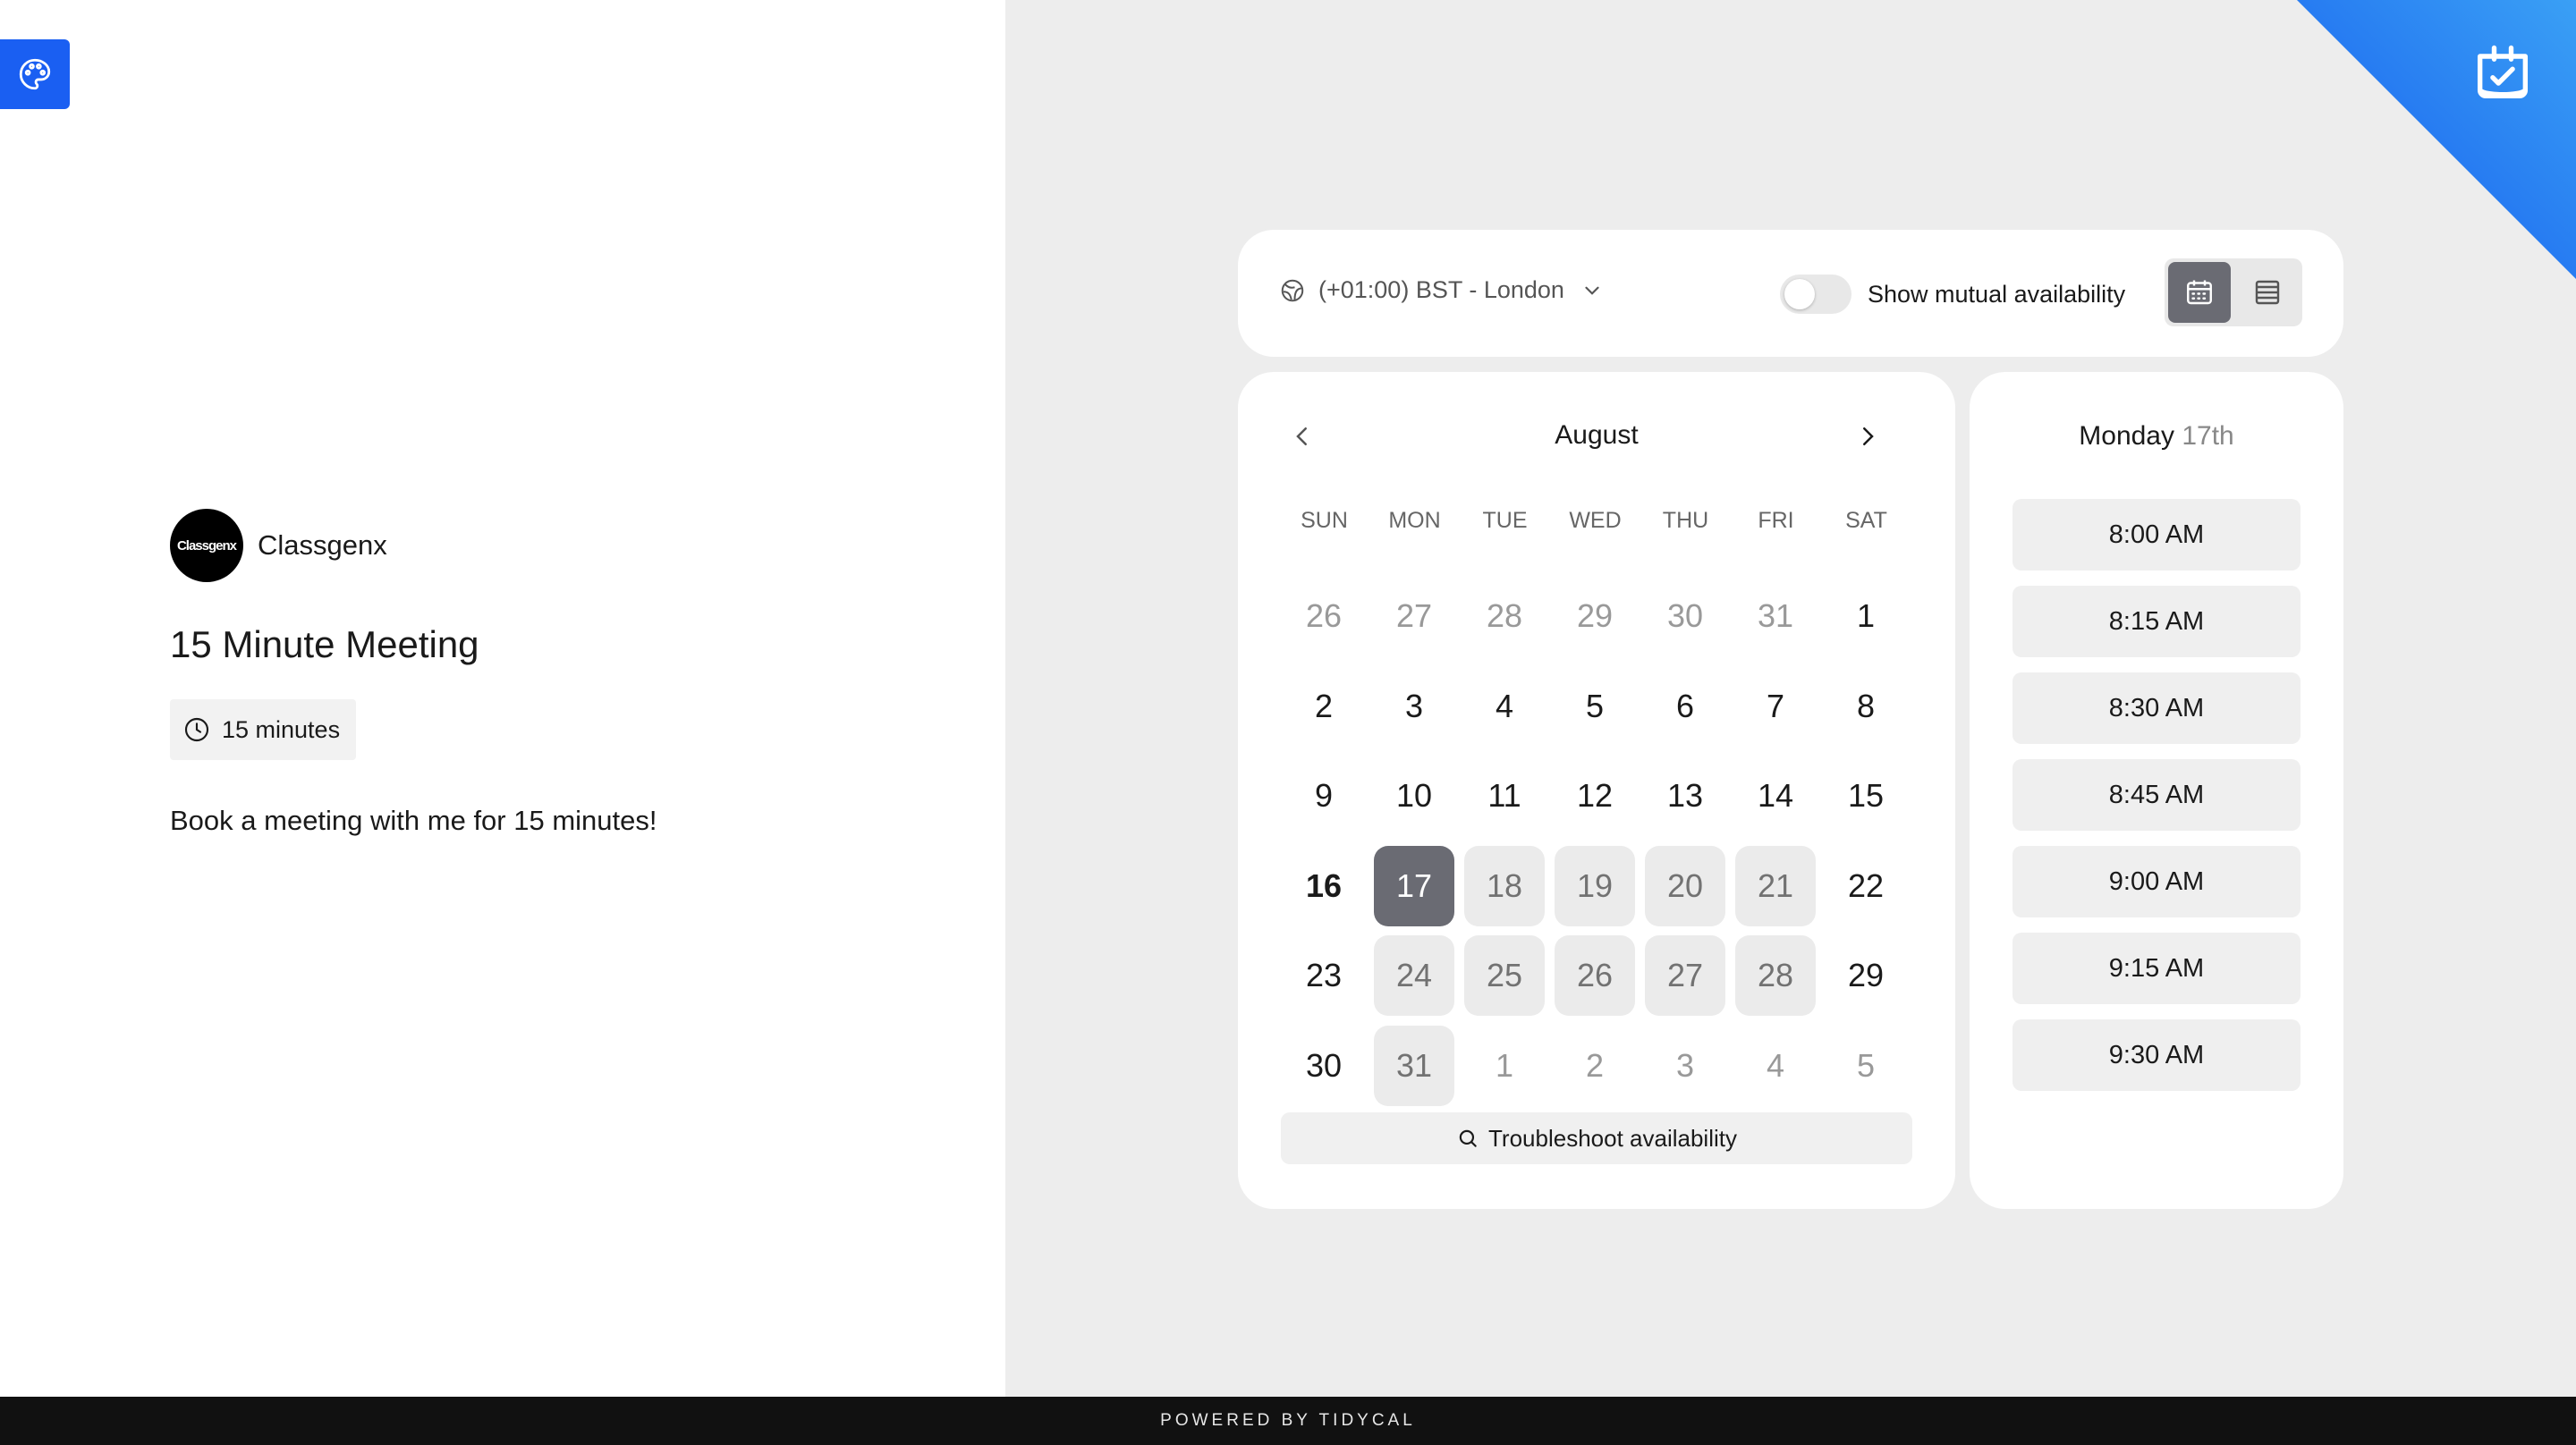 This screenshot has height=1445, width=2576. I want to click on weekday-label: WED, so click(1595, 520).